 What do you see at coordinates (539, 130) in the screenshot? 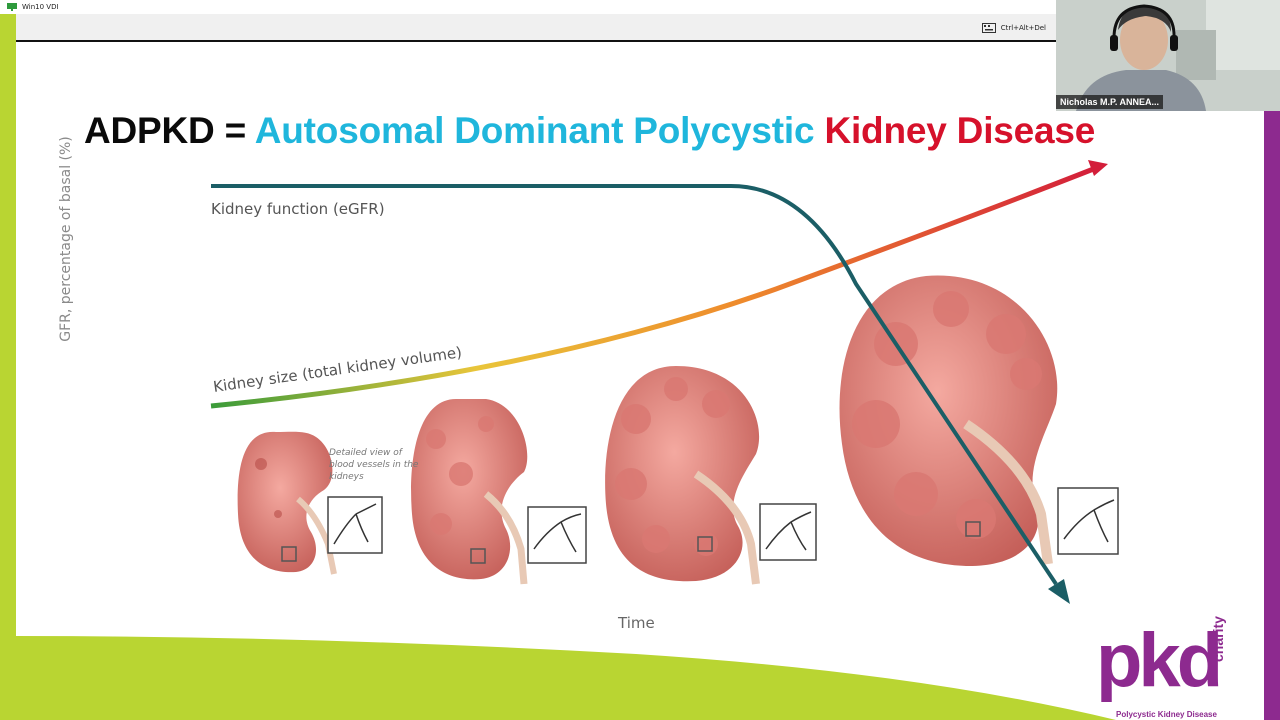
I see `title-autosomal: Autosomal Dominant Polycystic` at bounding box center [539, 130].